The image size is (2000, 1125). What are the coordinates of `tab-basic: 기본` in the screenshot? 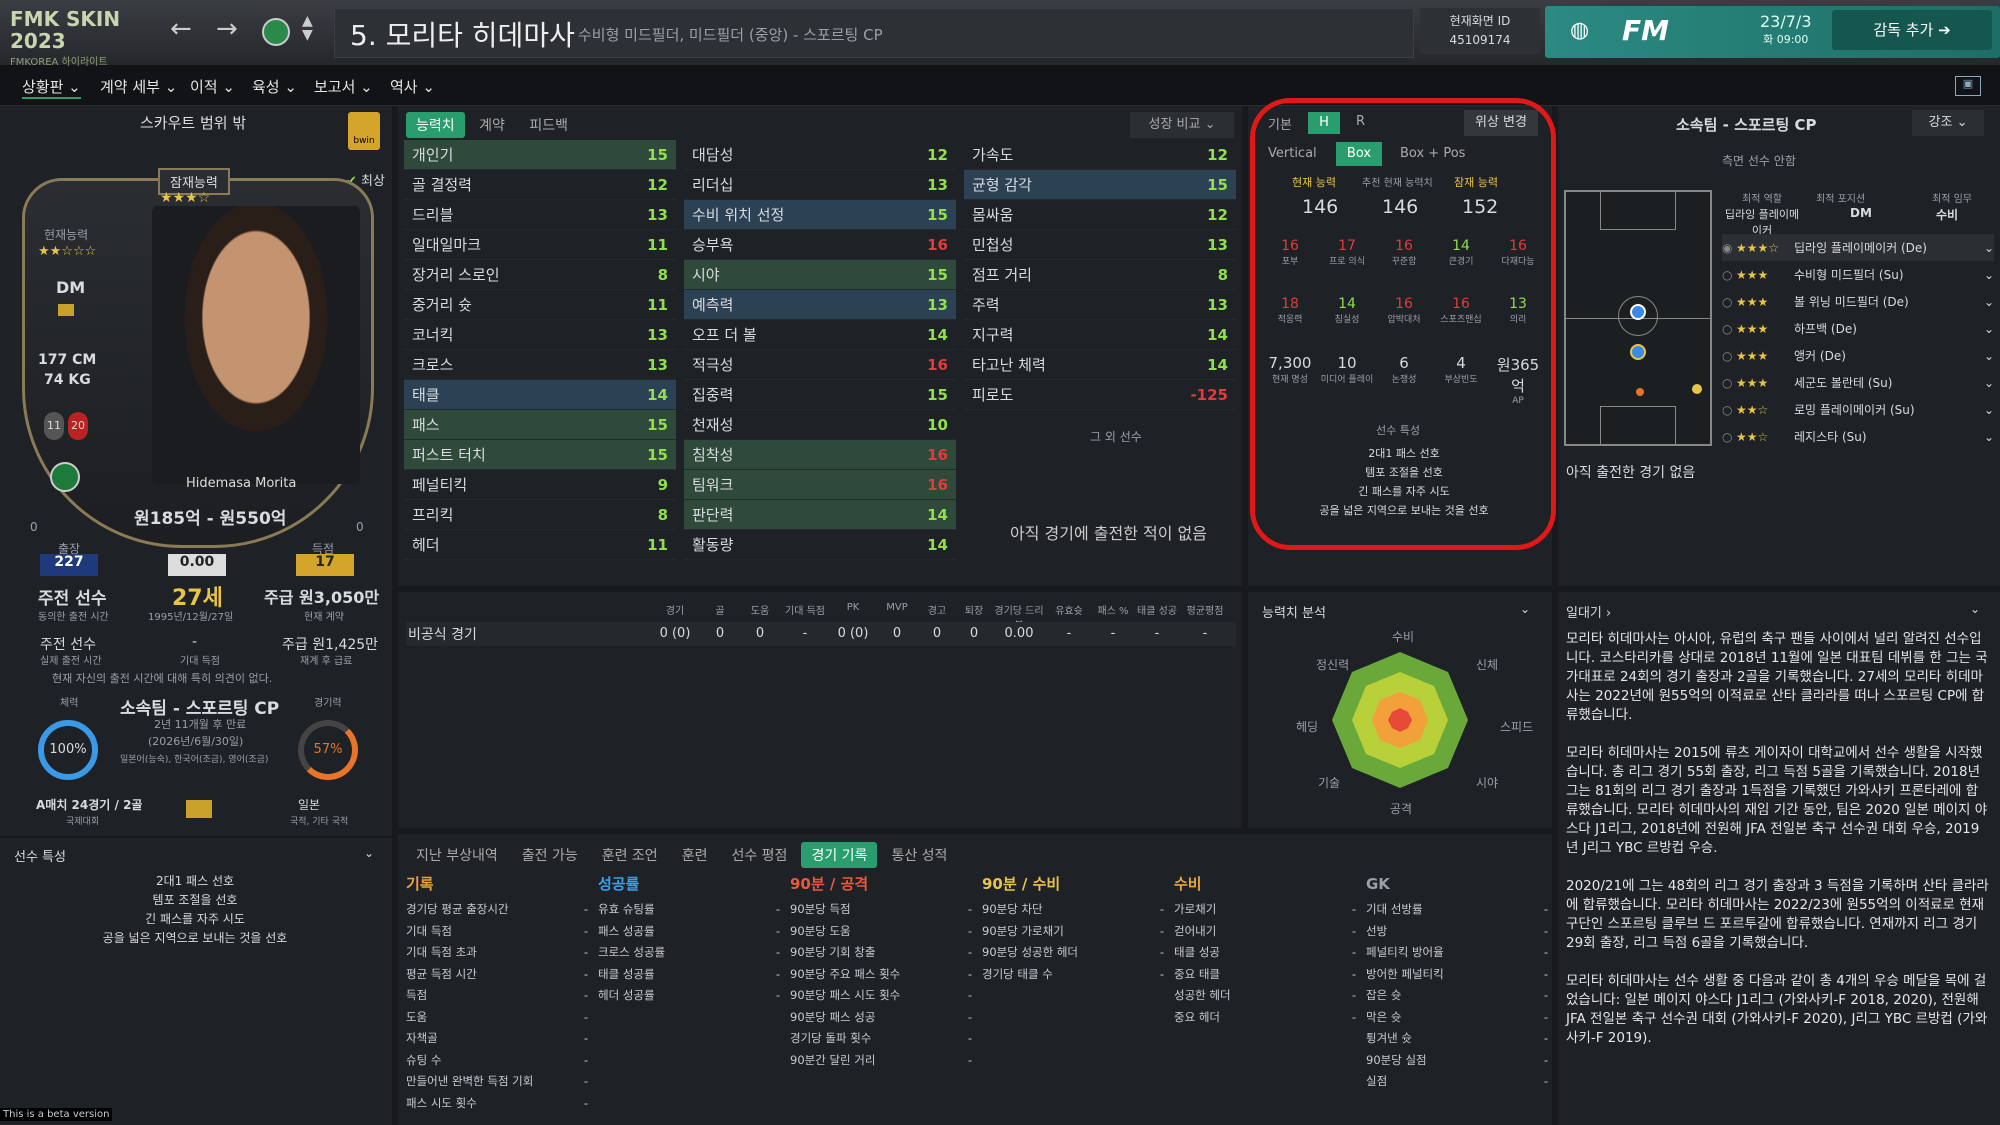 It's located at (1280, 123).